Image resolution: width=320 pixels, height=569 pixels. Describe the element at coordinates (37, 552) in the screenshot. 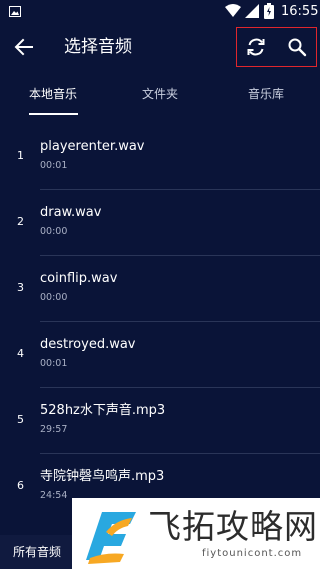

I see `all-audio-button: 所有音频` at that location.